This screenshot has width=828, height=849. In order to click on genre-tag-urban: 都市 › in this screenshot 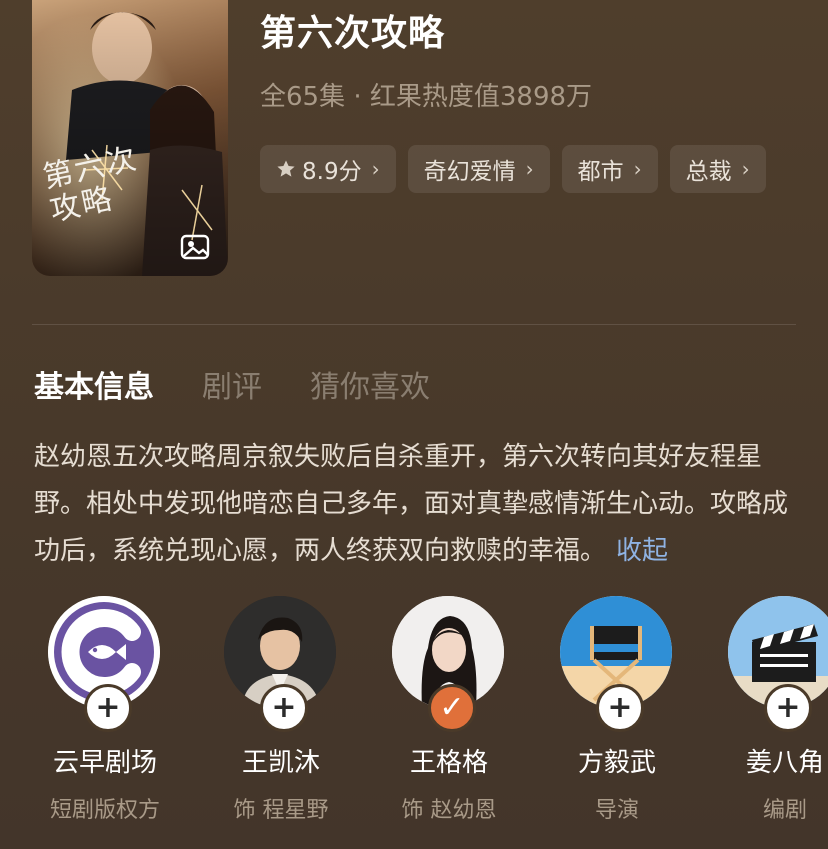, I will do `click(609, 169)`.